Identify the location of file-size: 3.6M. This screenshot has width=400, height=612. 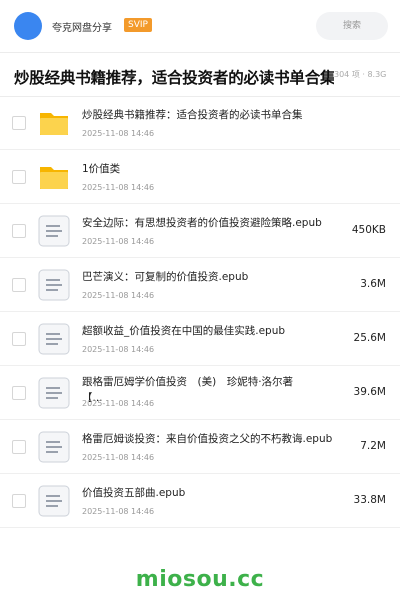
(373, 284).